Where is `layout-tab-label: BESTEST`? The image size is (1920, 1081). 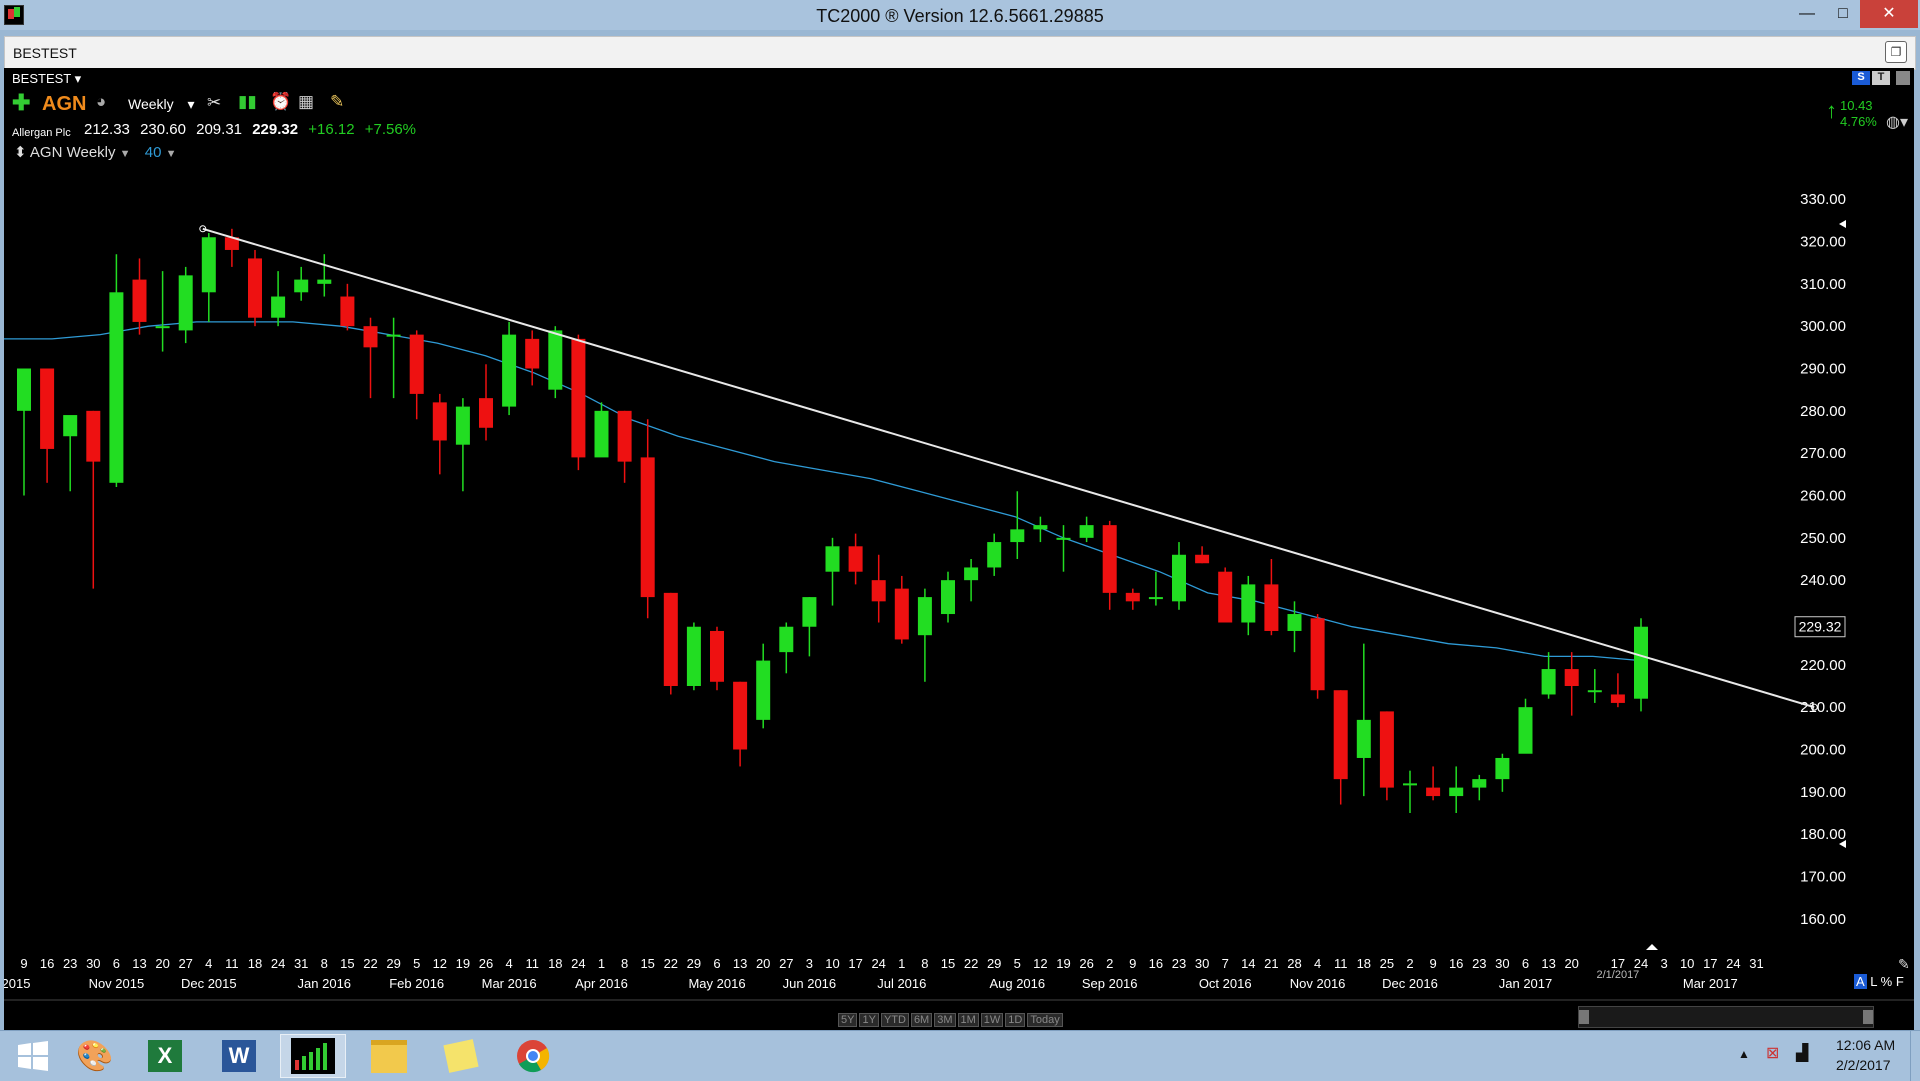 layout-tab-label: BESTEST is located at coordinates (45, 53).